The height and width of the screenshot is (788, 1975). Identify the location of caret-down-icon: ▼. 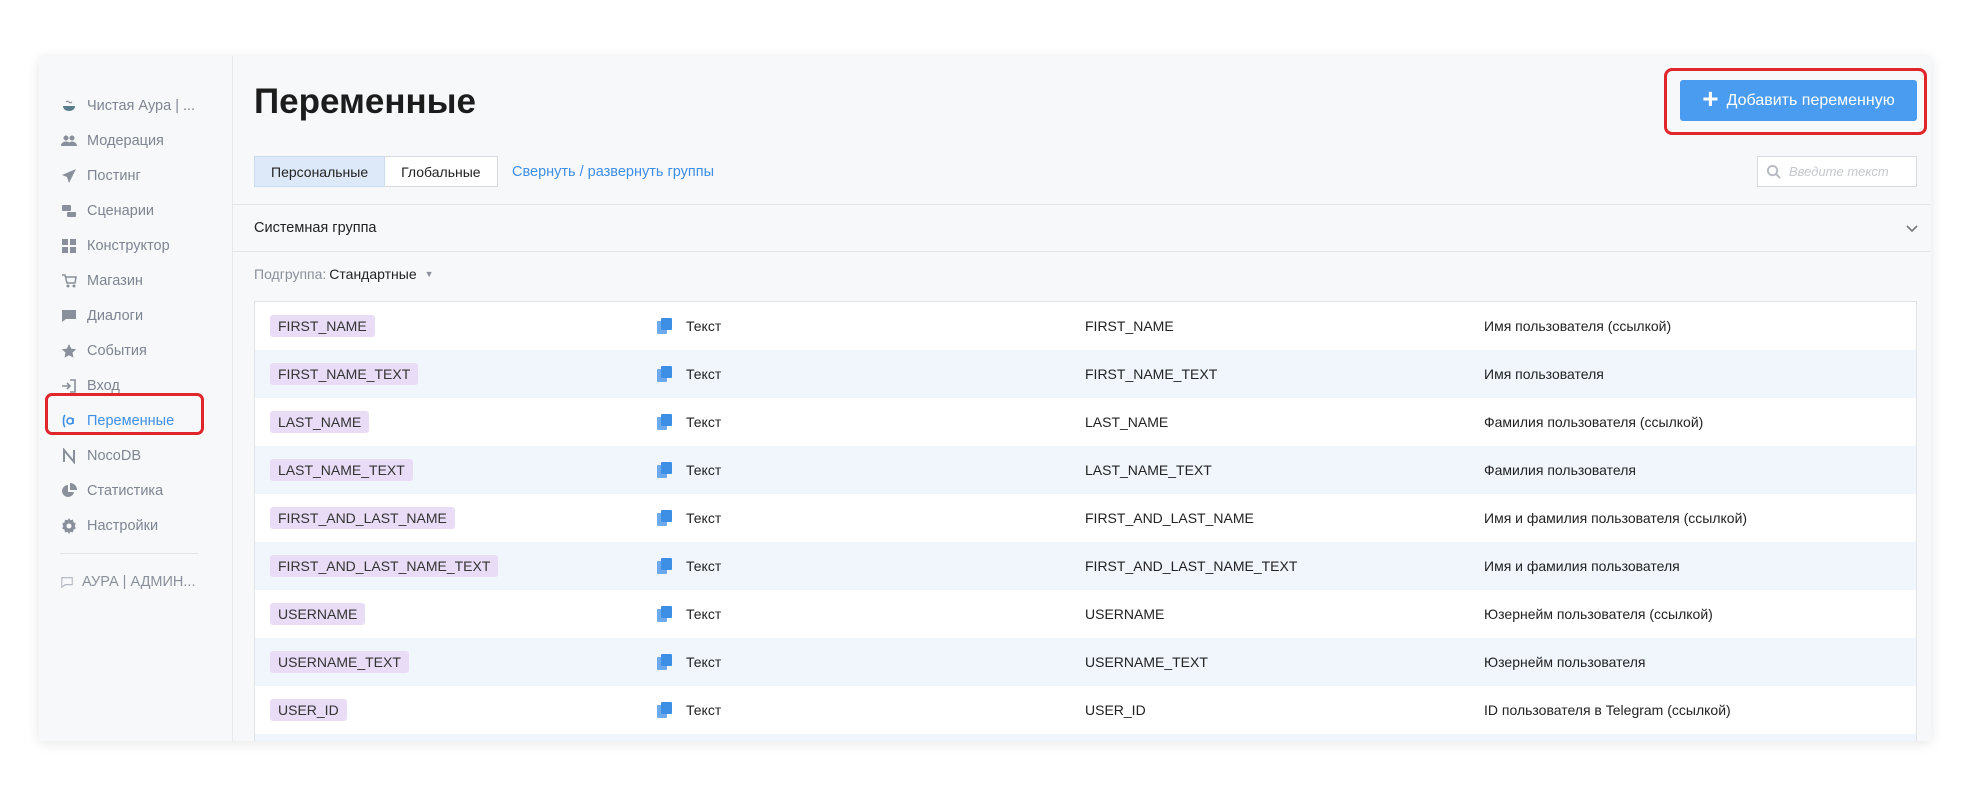
(429, 274).